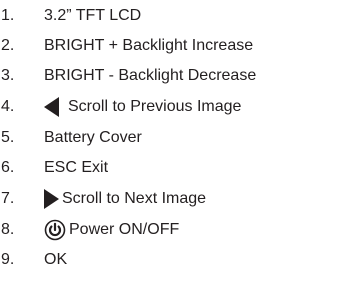 This screenshot has width=339, height=282. What do you see at coordinates (55, 230) in the screenshot?
I see `power-icon` at bounding box center [55, 230].